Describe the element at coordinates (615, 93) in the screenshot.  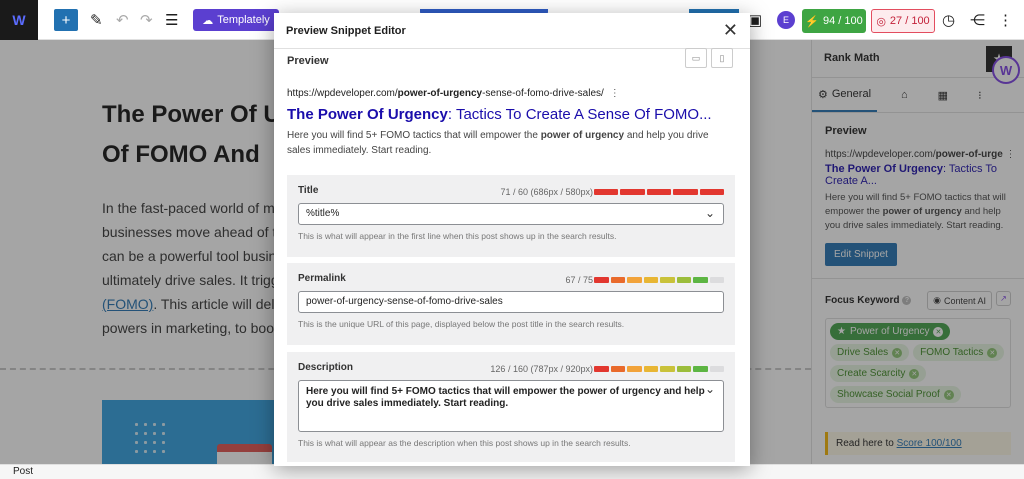
I see `more-dots-icon: ⋮` at that location.